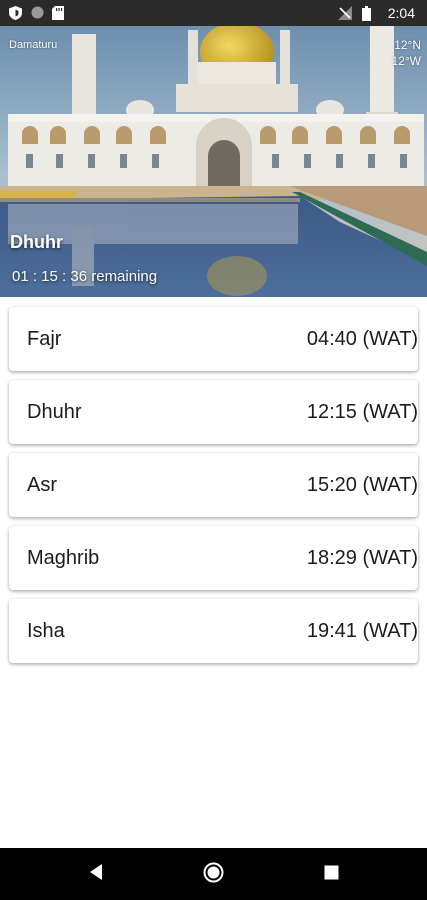  Describe the element at coordinates (362, 485) in the screenshot. I see `prayer-time: 15:20 (WAT)` at that location.